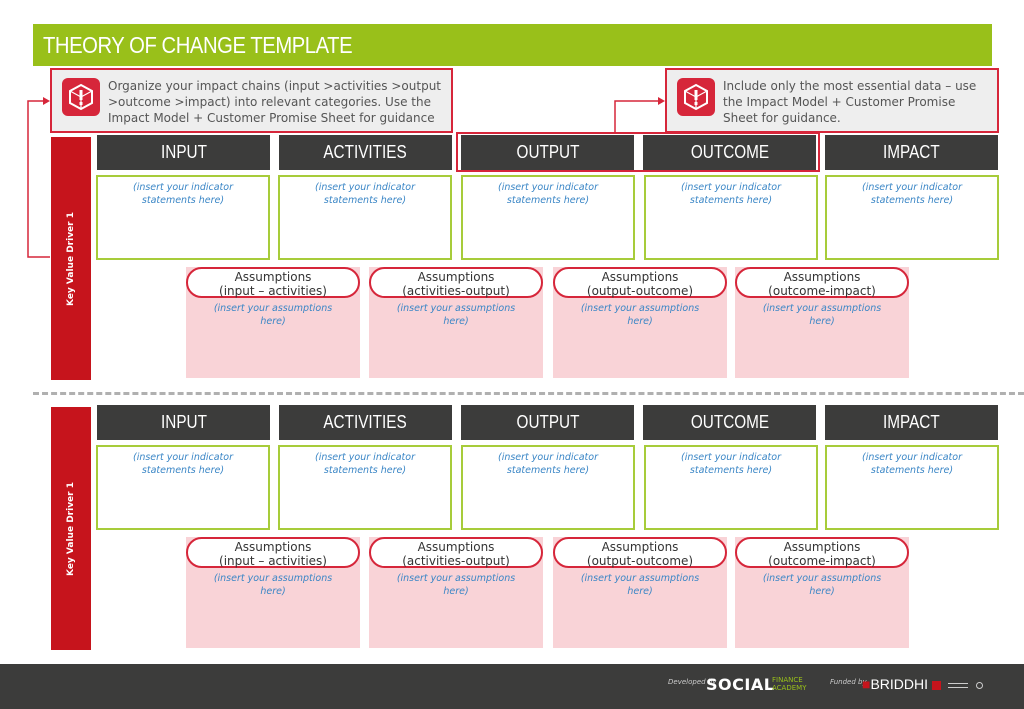  What do you see at coordinates (740, 684) in the screenshot?
I see `social-finance-academy-logo: SOCIAL` at bounding box center [740, 684].